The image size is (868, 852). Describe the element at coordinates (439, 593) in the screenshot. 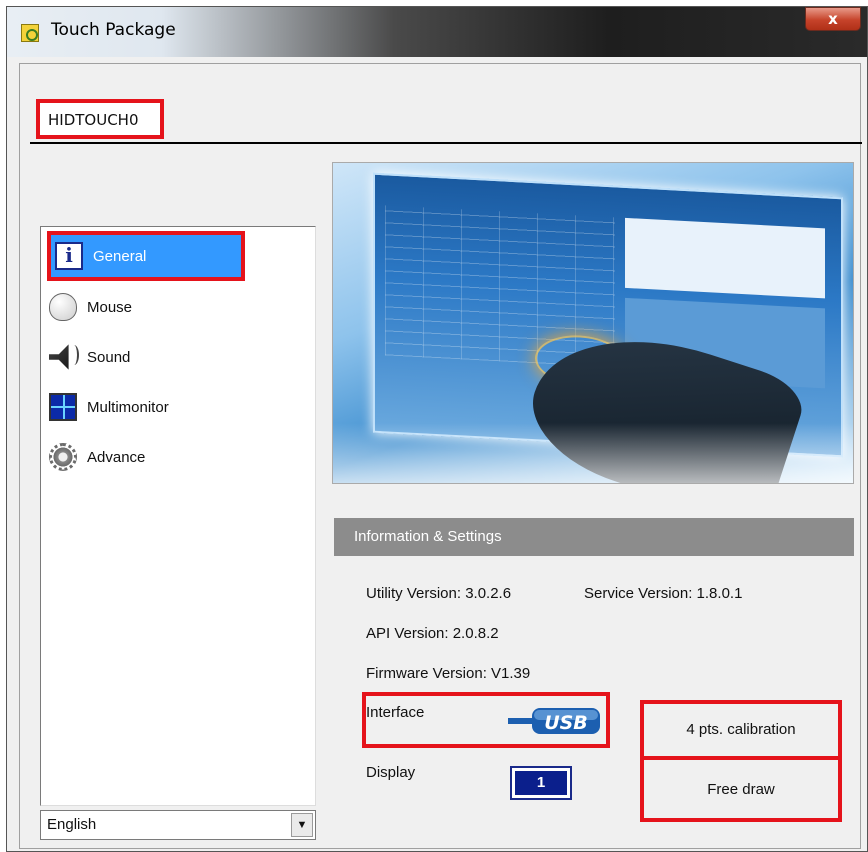

I see `utility-version: Utility Version: 3.0.2.6` at that location.